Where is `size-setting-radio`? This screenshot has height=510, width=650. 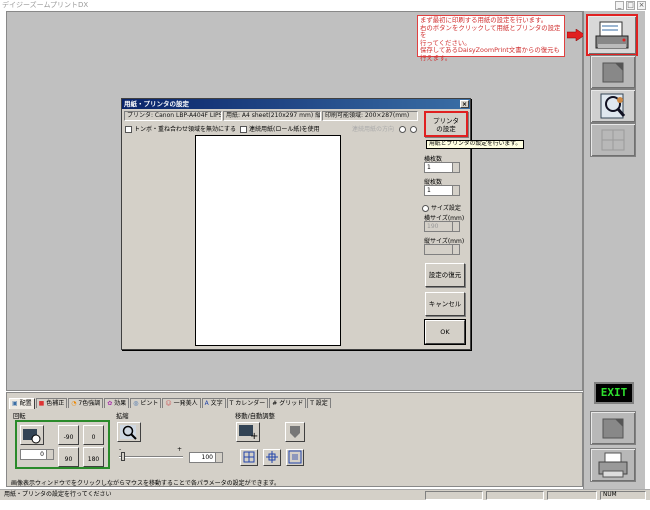
size-setting-radio is located at coordinates (425, 208).